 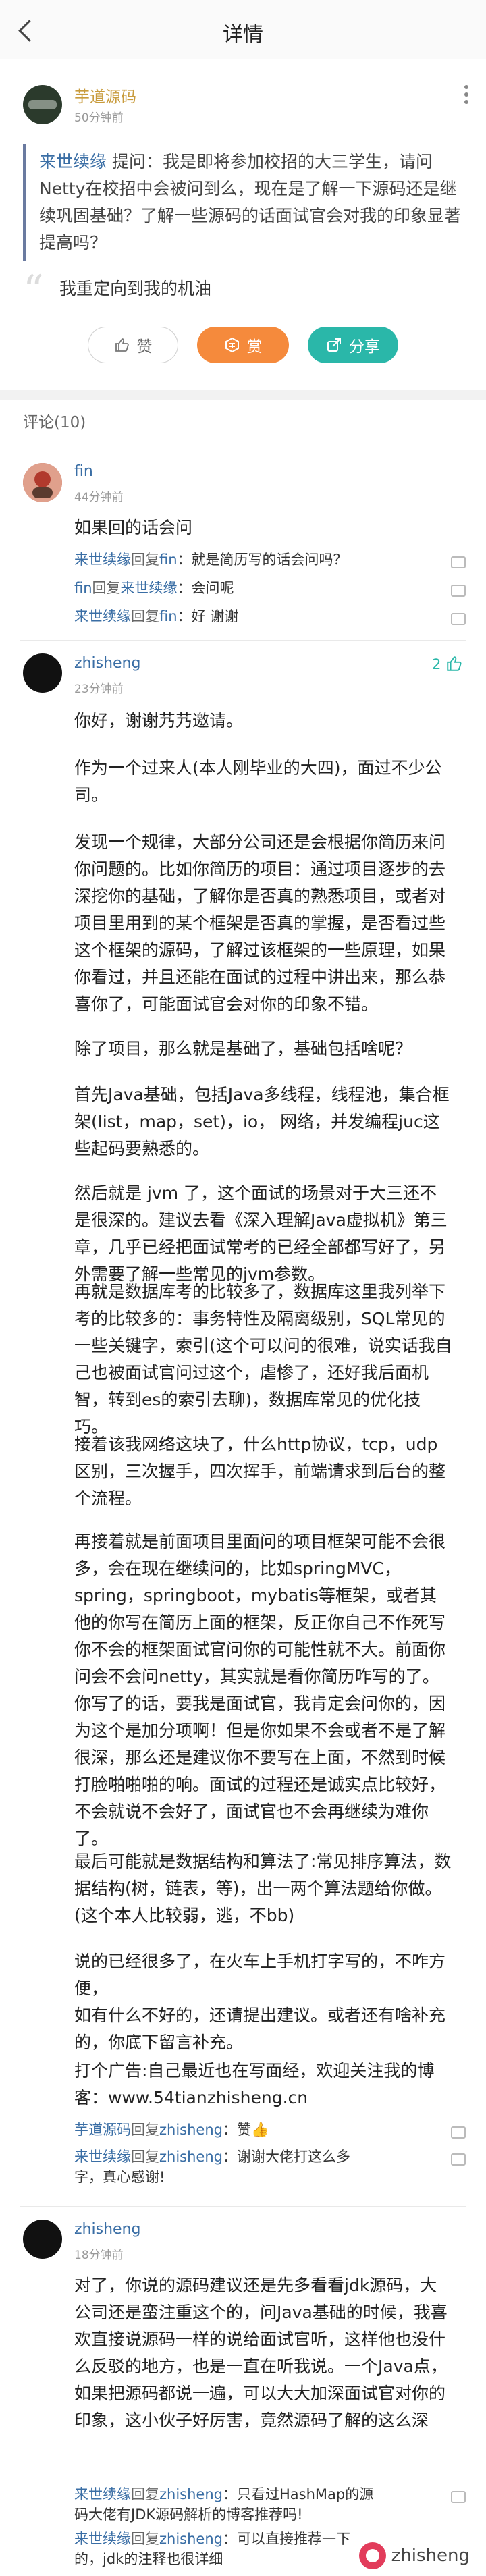 I want to click on answer-text: 我重定向到我的机油, so click(x=135, y=288).